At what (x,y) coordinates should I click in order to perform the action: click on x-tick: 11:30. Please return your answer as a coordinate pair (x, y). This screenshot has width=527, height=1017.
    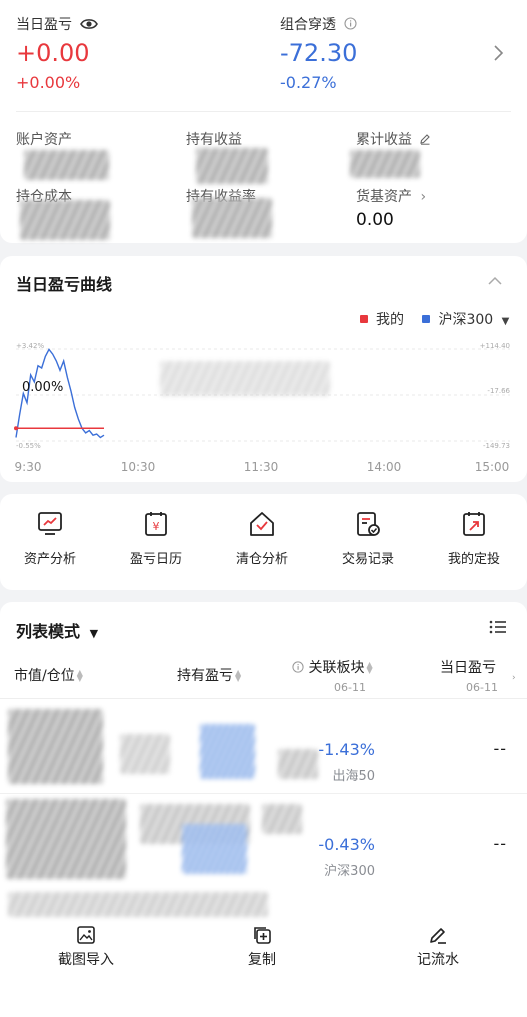
    Looking at the image, I should click on (261, 467).